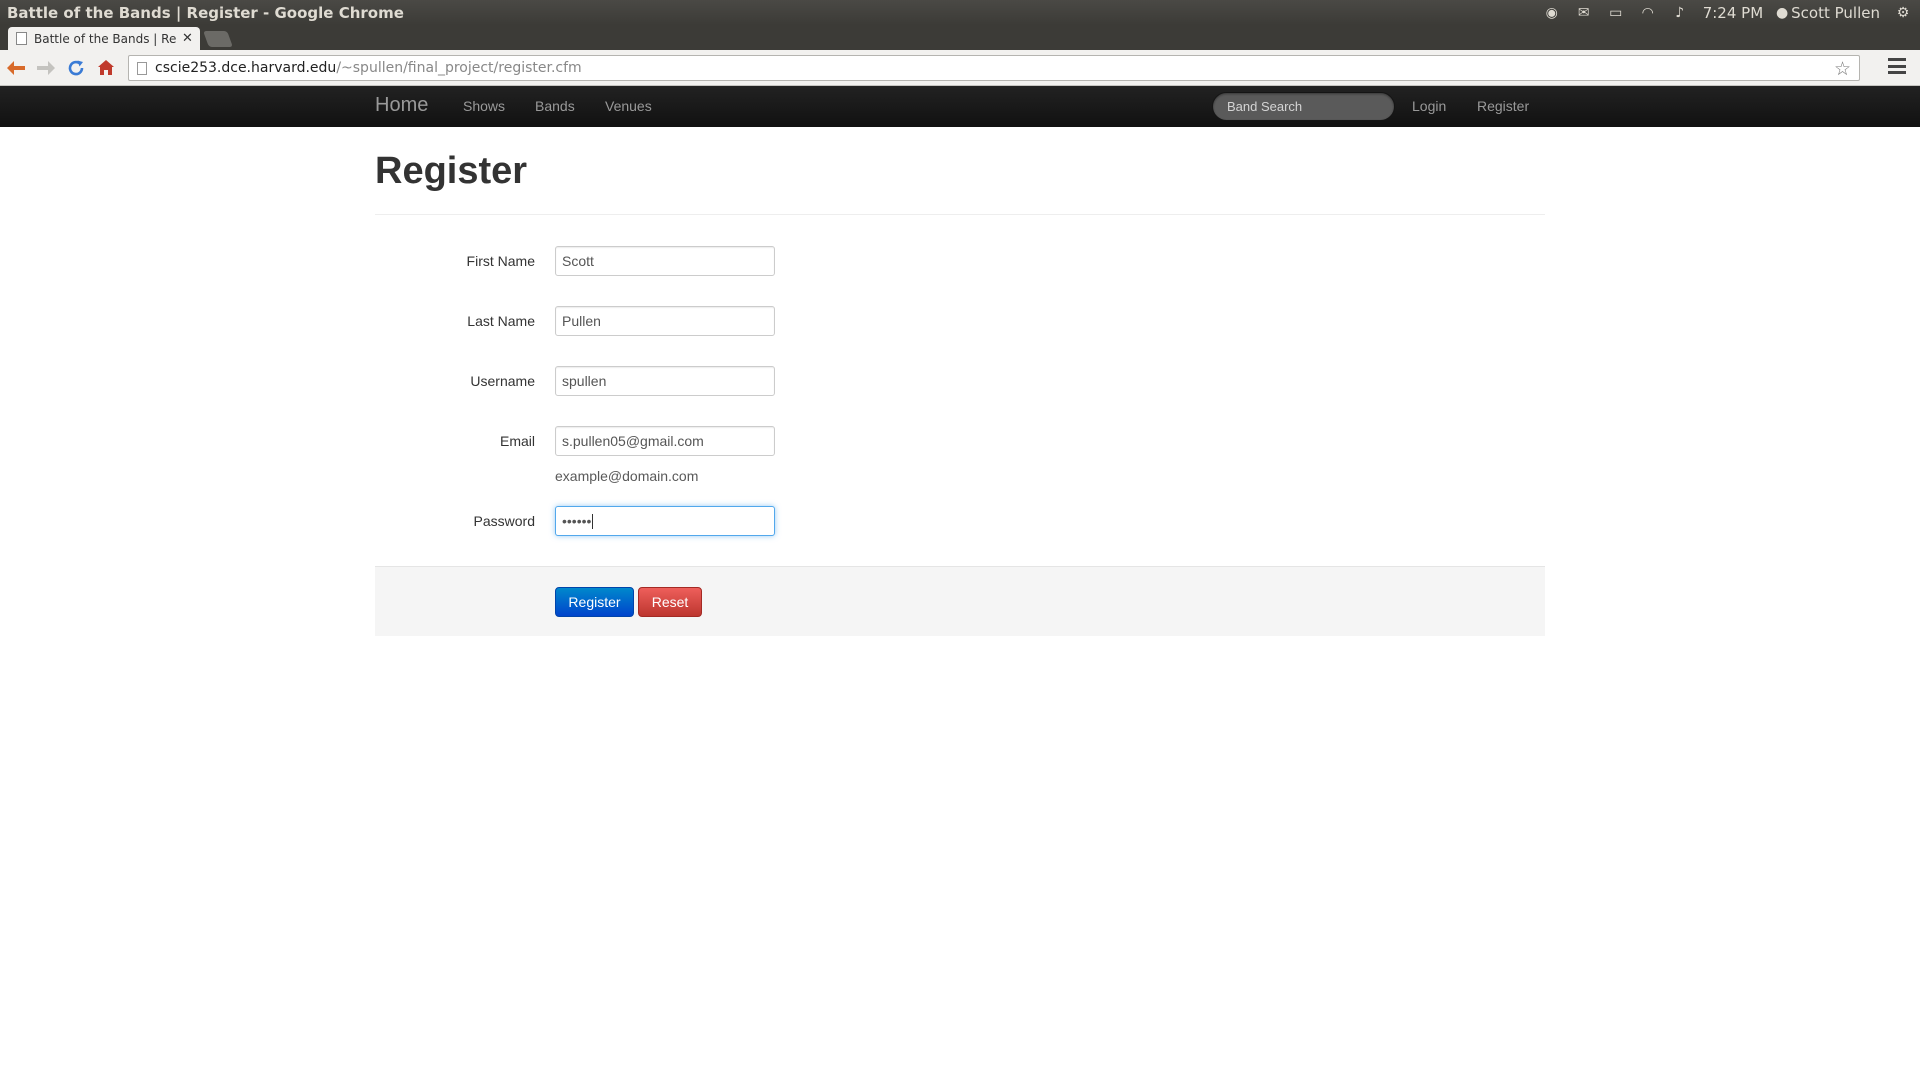  I want to click on password-value: ••••••, so click(577, 521).